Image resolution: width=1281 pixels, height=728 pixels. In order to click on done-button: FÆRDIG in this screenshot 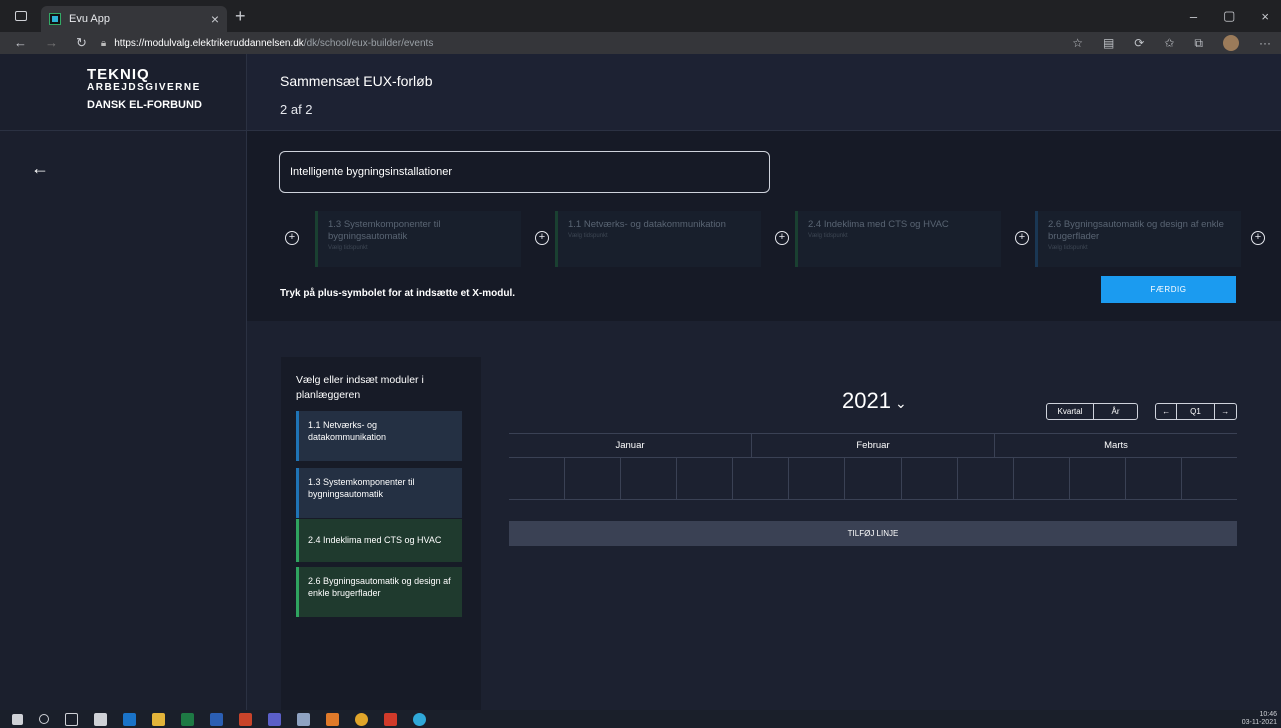, I will do `click(1168, 289)`.